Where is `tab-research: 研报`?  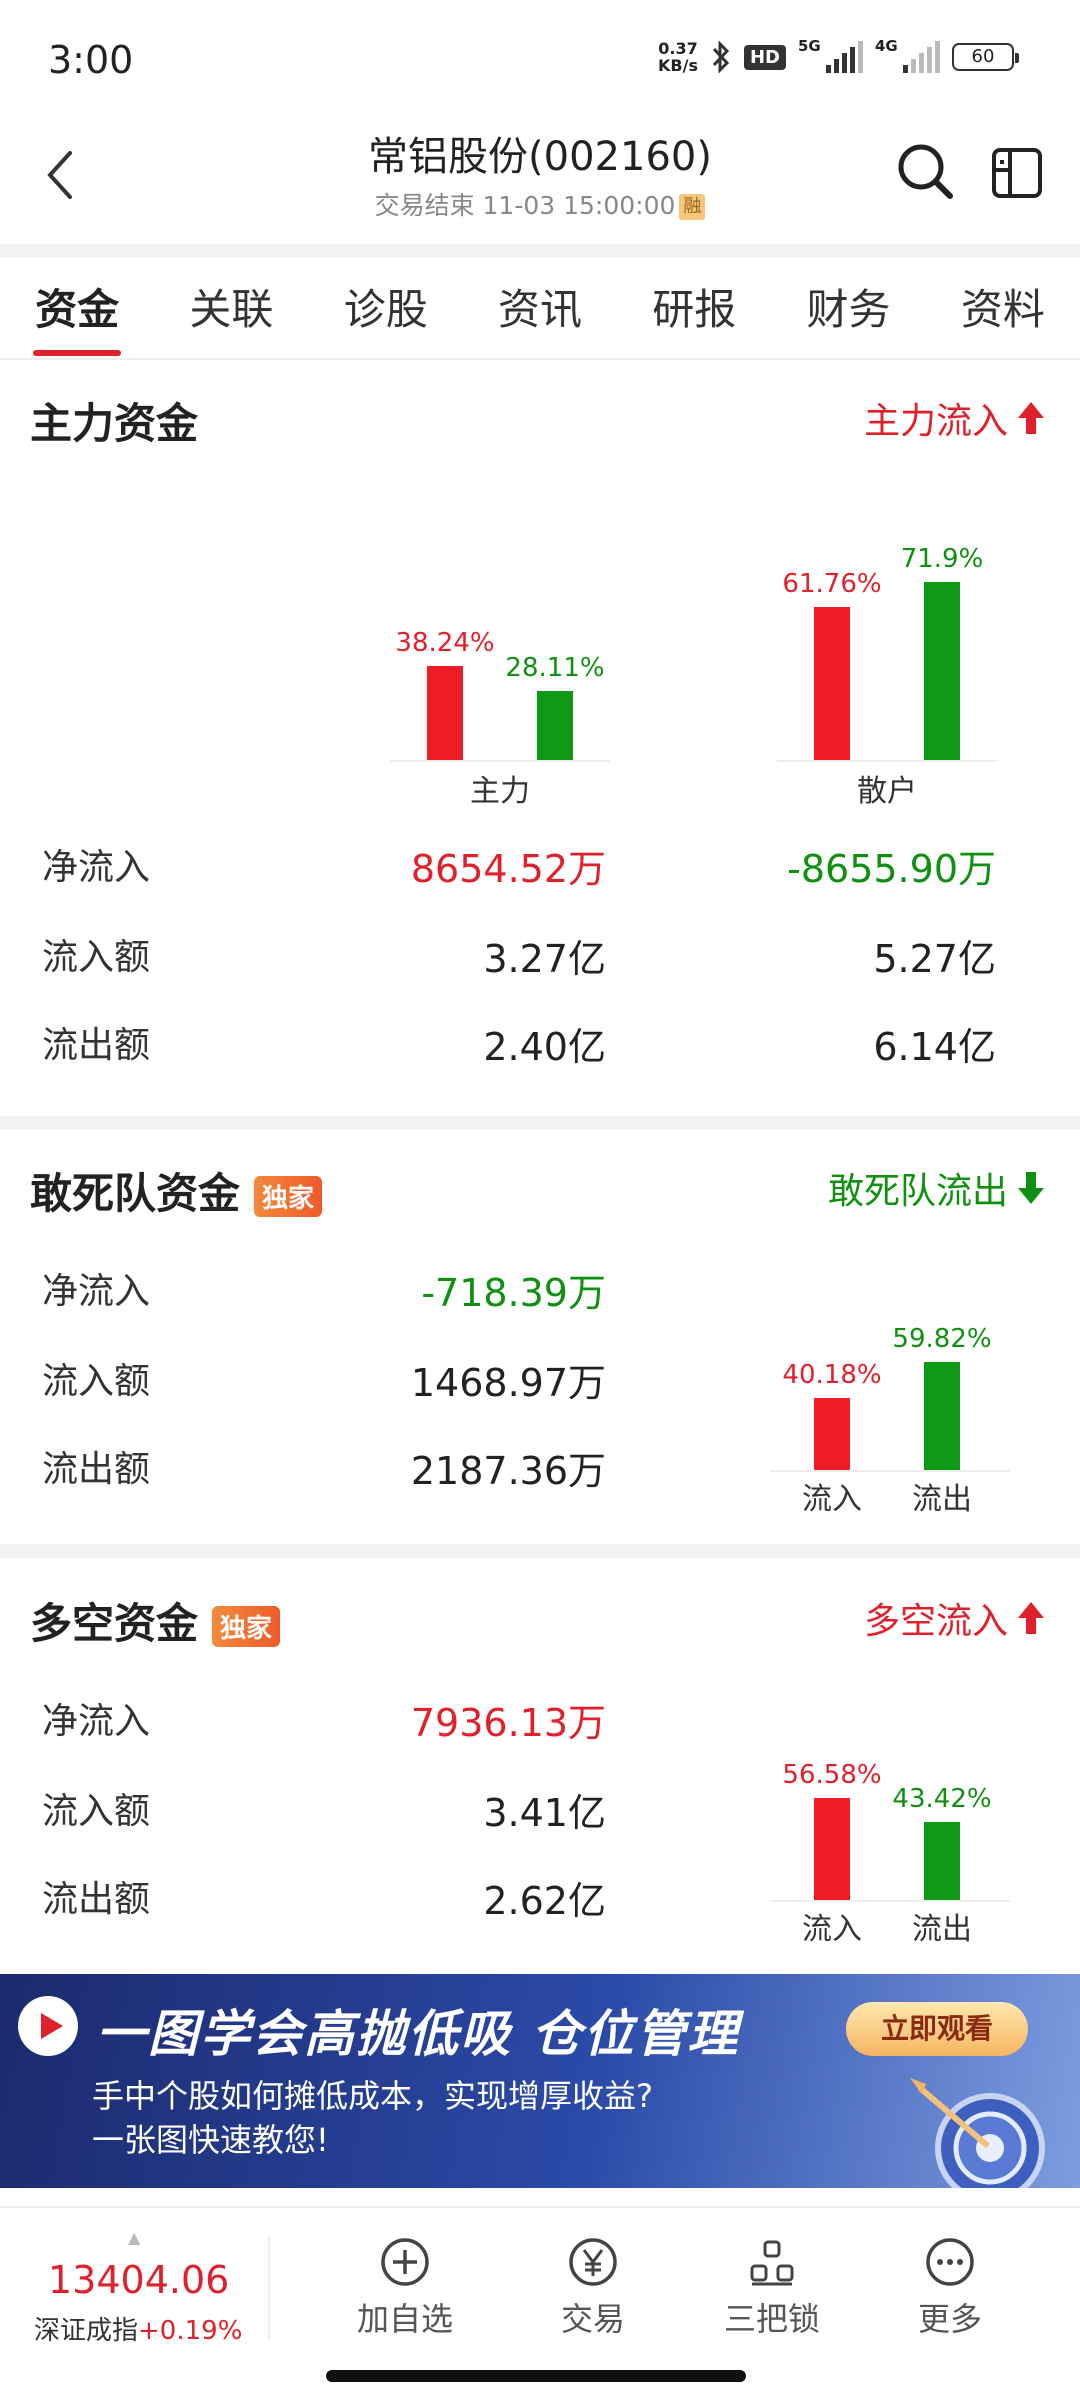
tab-research: 研报 is located at coordinates (694, 315).